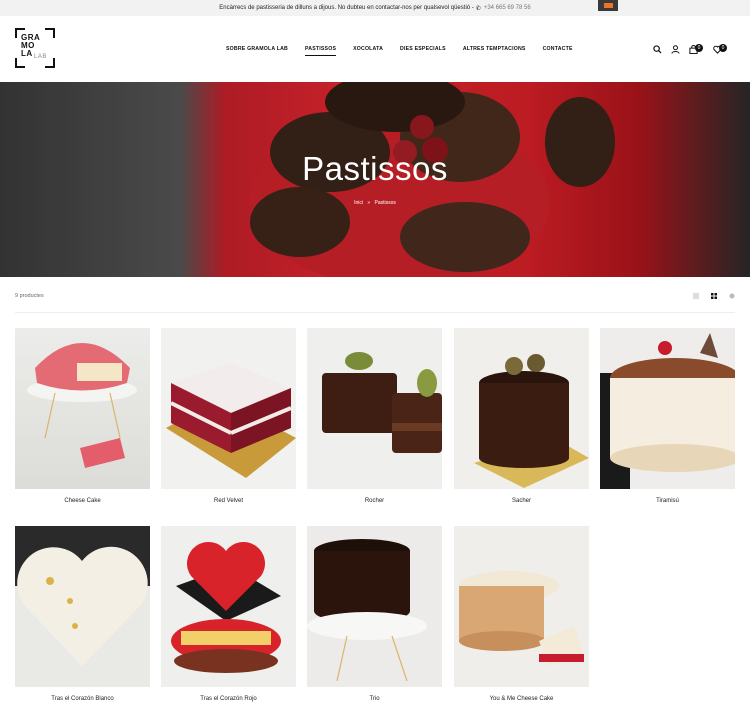 This screenshot has height=722, width=750. I want to click on product-name: Tiramisú, so click(667, 501).